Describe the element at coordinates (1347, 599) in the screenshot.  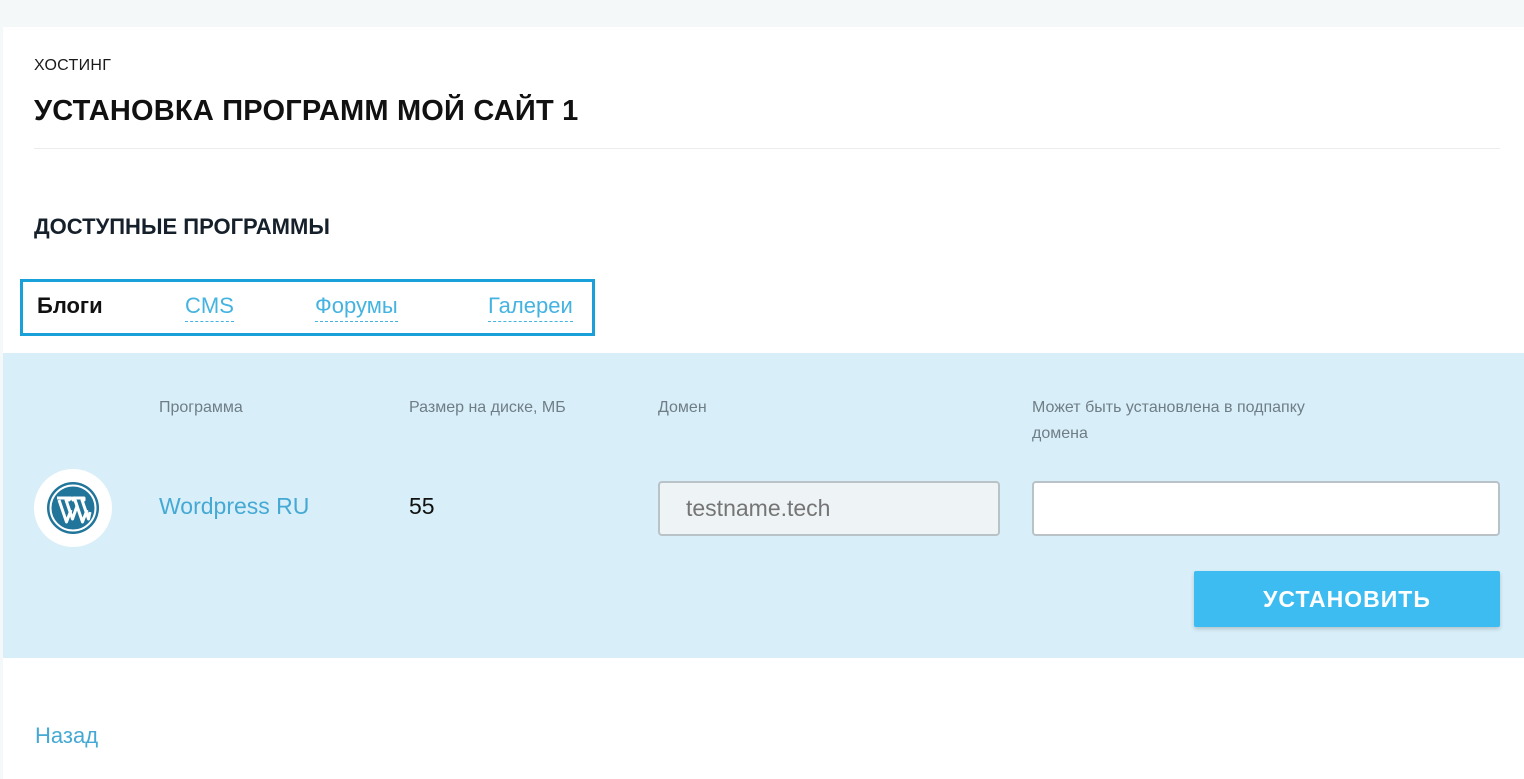
I see `install-button: УСТАНОВИТЬ` at that location.